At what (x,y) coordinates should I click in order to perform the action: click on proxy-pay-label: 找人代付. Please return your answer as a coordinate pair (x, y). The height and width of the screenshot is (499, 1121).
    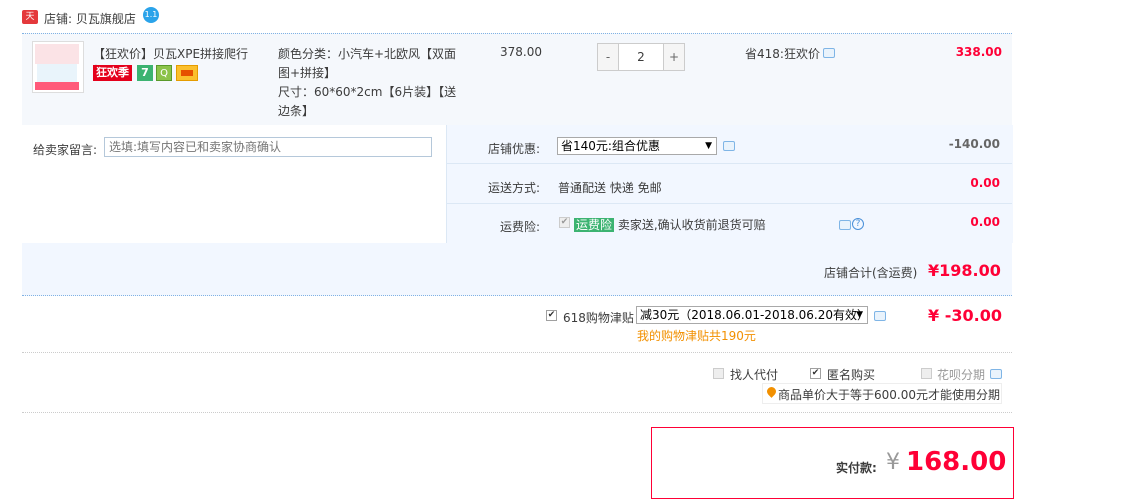
    Looking at the image, I should click on (754, 374).